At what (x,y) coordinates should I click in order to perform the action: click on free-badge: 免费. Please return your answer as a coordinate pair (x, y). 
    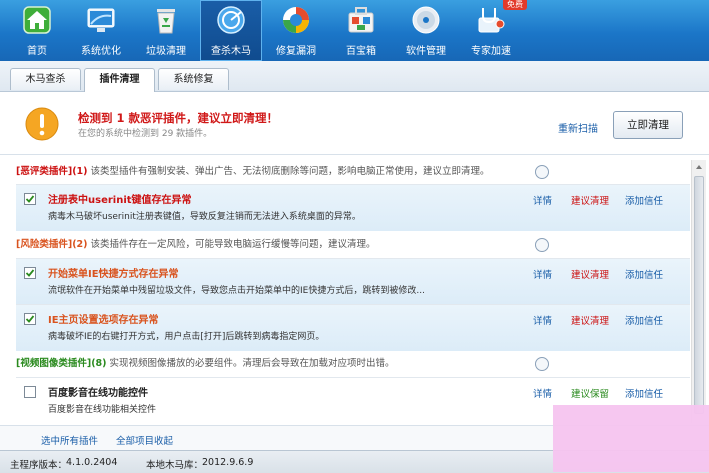
    Looking at the image, I should click on (515, 5).